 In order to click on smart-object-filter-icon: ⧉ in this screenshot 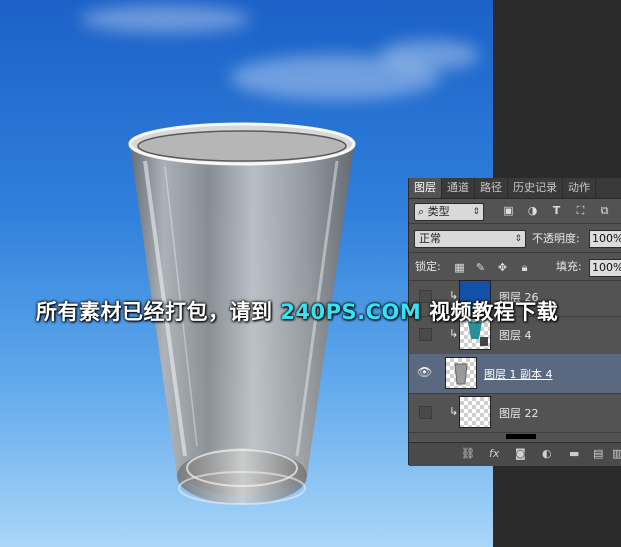, I will do `click(604, 210)`.